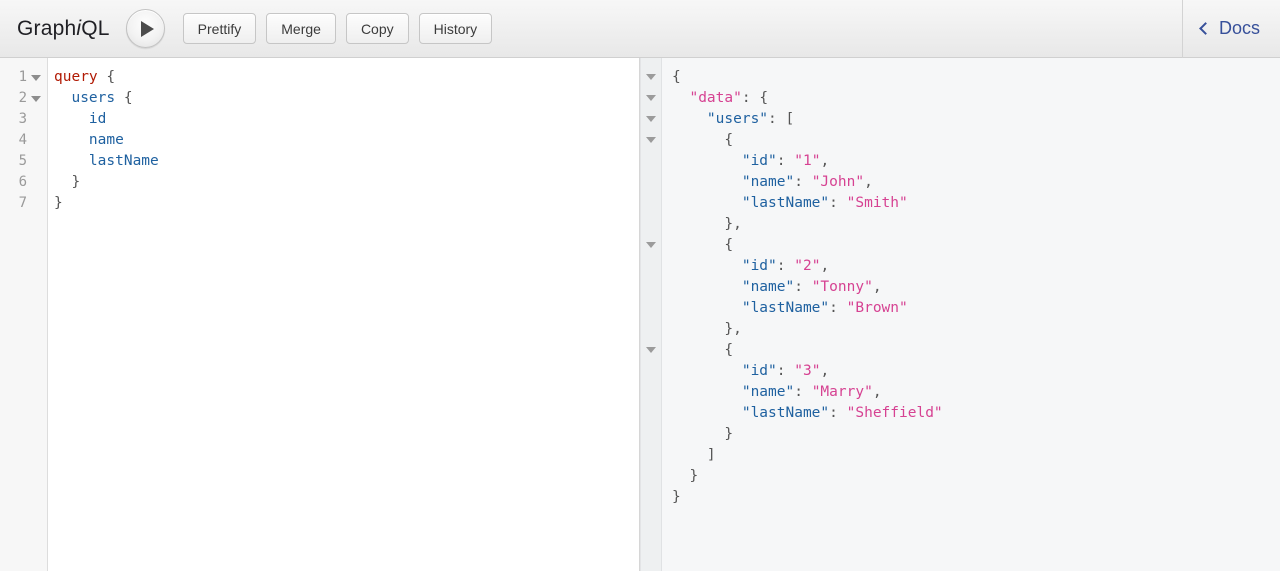 Image resolution: width=1280 pixels, height=571 pixels. Describe the element at coordinates (22, 140) in the screenshot. I see `line-number: 4` at that location.